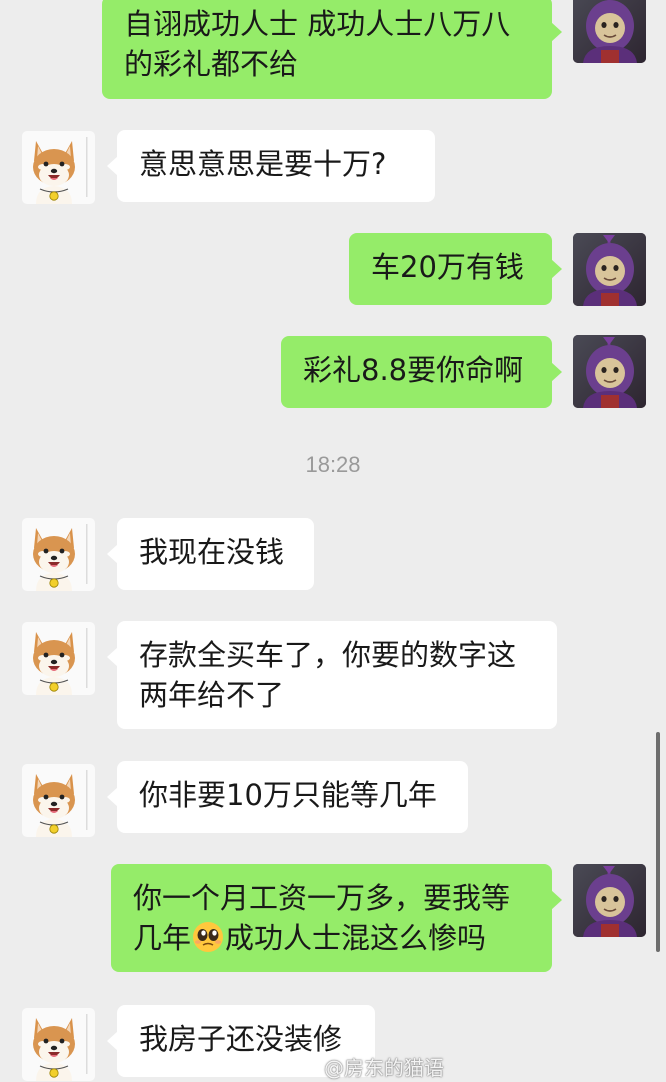 This screenshot has height=1082, width=666. I want to click on watermark: @房东的猫语, so click(372, 1066).